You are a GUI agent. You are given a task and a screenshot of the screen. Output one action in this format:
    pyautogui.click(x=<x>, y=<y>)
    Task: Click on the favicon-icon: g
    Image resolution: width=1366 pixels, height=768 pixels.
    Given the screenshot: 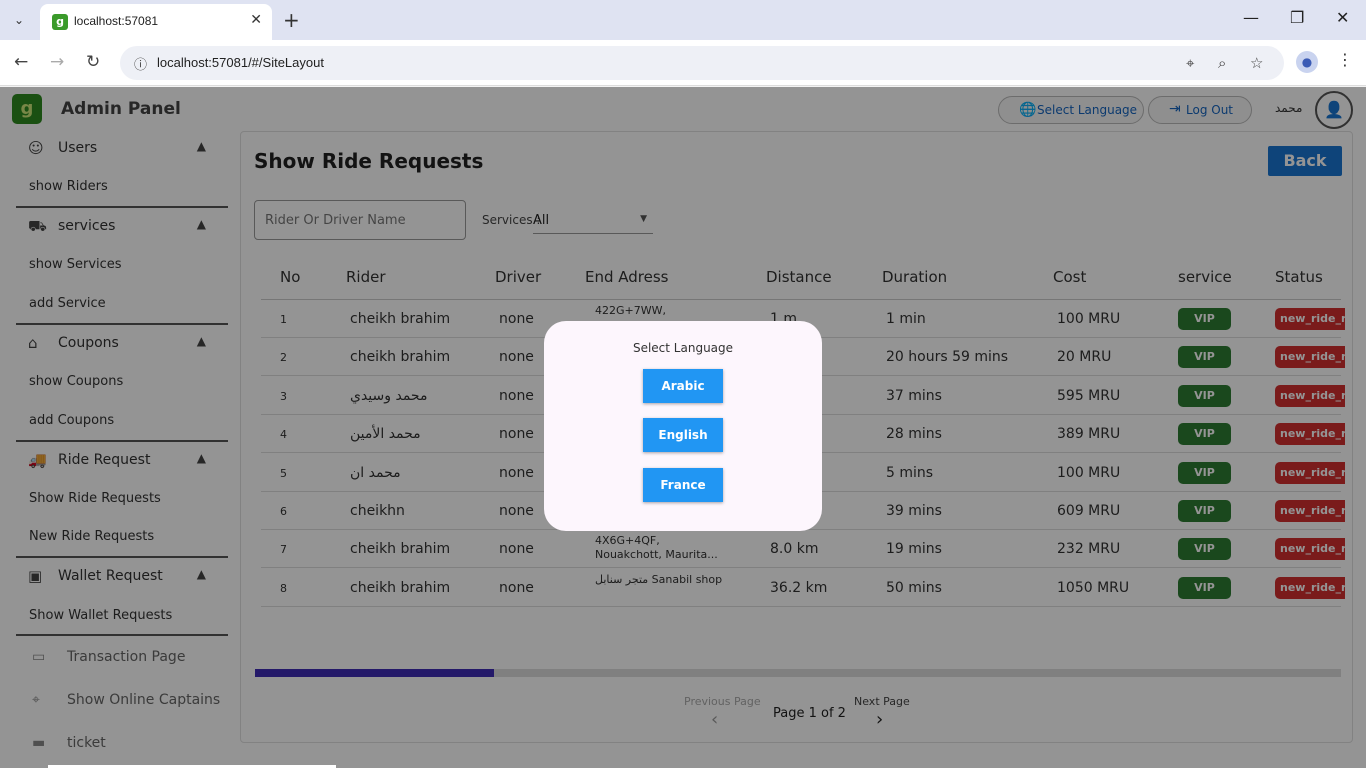 What is the action you would take?
    pyautogui.click(x=60, y=22)
    